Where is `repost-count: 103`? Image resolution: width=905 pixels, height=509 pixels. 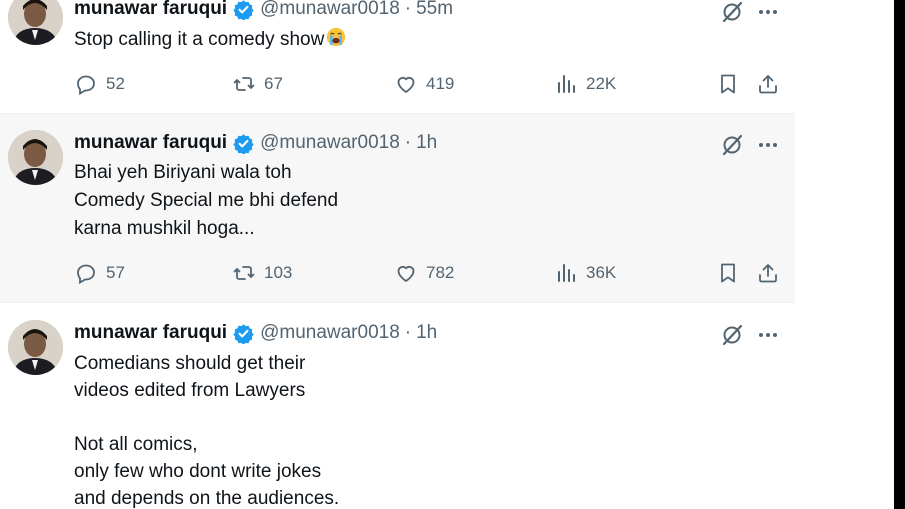
repost-count: 103 is located at coordinates (278, 272).